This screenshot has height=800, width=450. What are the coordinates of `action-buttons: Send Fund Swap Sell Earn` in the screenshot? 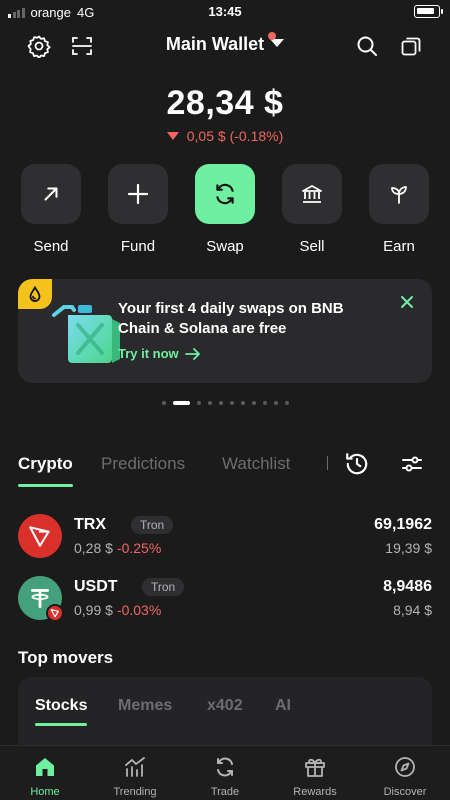 It's located at (225, 209).